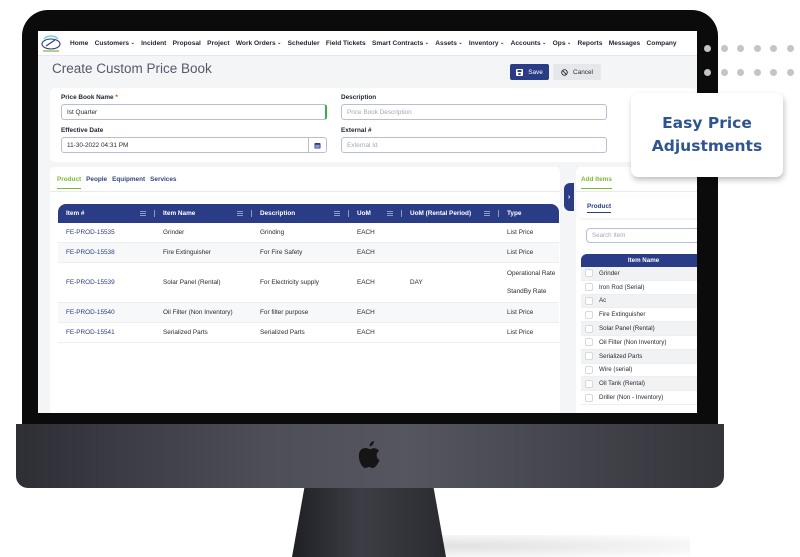  Describe the element at coordinates (153, 43) in the screenshot. I see `nav-item-incident: Incident` at that location.